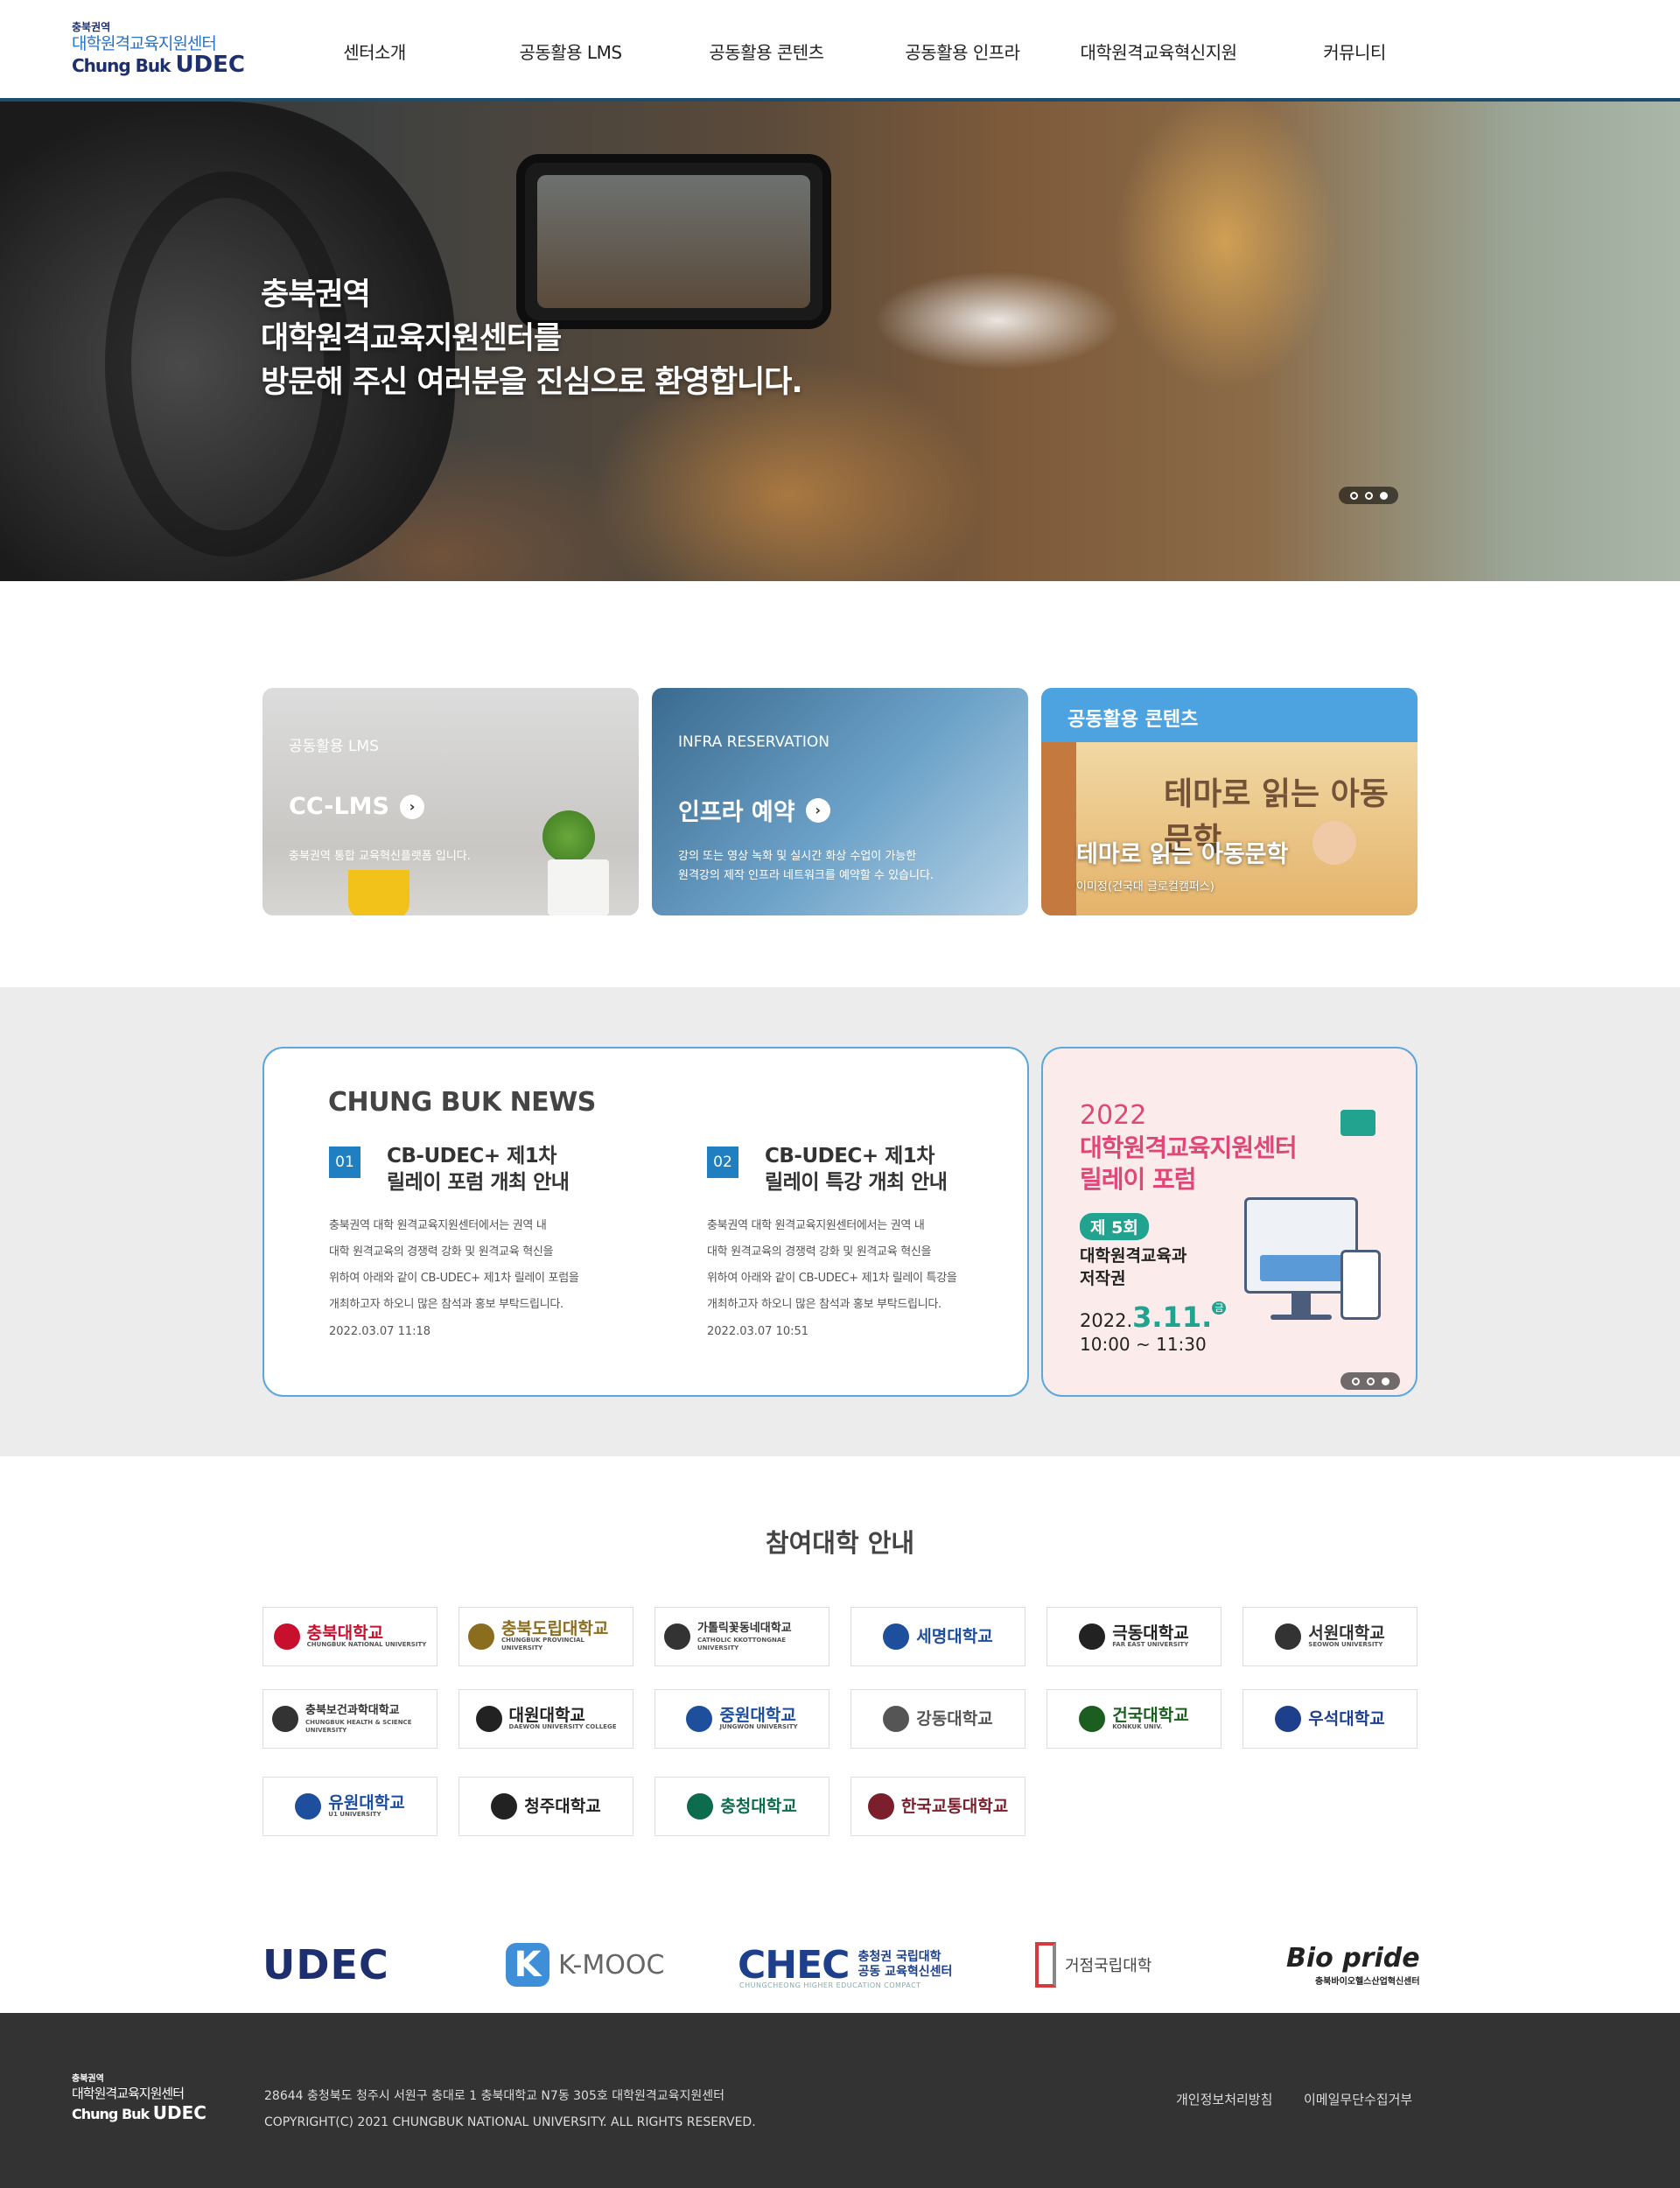 Image resolution: width=1680 pixels, height=2188 pixels. Describe the element at coordinates (938, 1637) in the screenshot. I see `university-logo: 세명대학교` at that location.